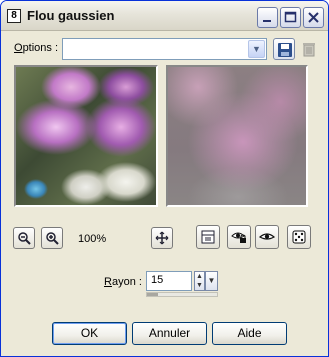  What do you see at coordinates (152, 294) in the screenshot?
I see `radius-slider-fill` at bounding box center [152, 294].